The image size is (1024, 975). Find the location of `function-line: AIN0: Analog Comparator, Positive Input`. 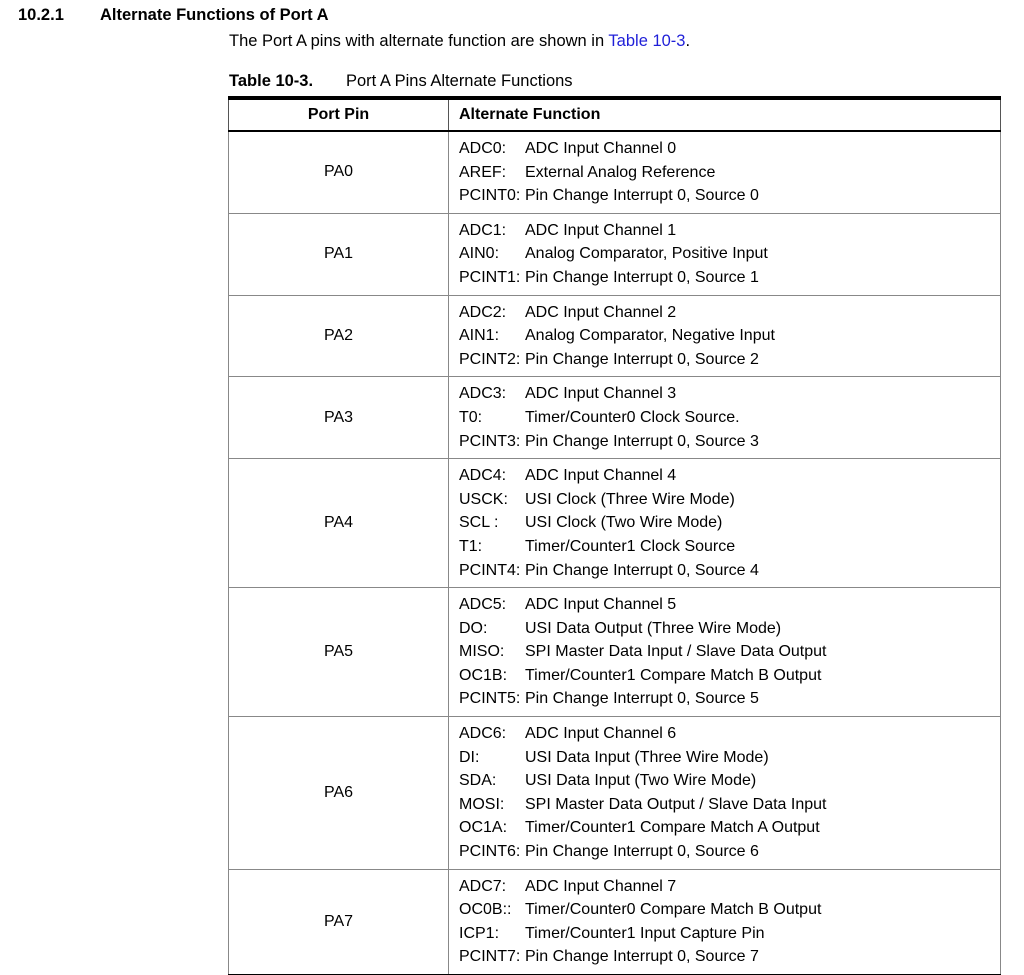

function-line: AIN0: Analog Comparator, Positive Input is located at coordinates (729, 254).